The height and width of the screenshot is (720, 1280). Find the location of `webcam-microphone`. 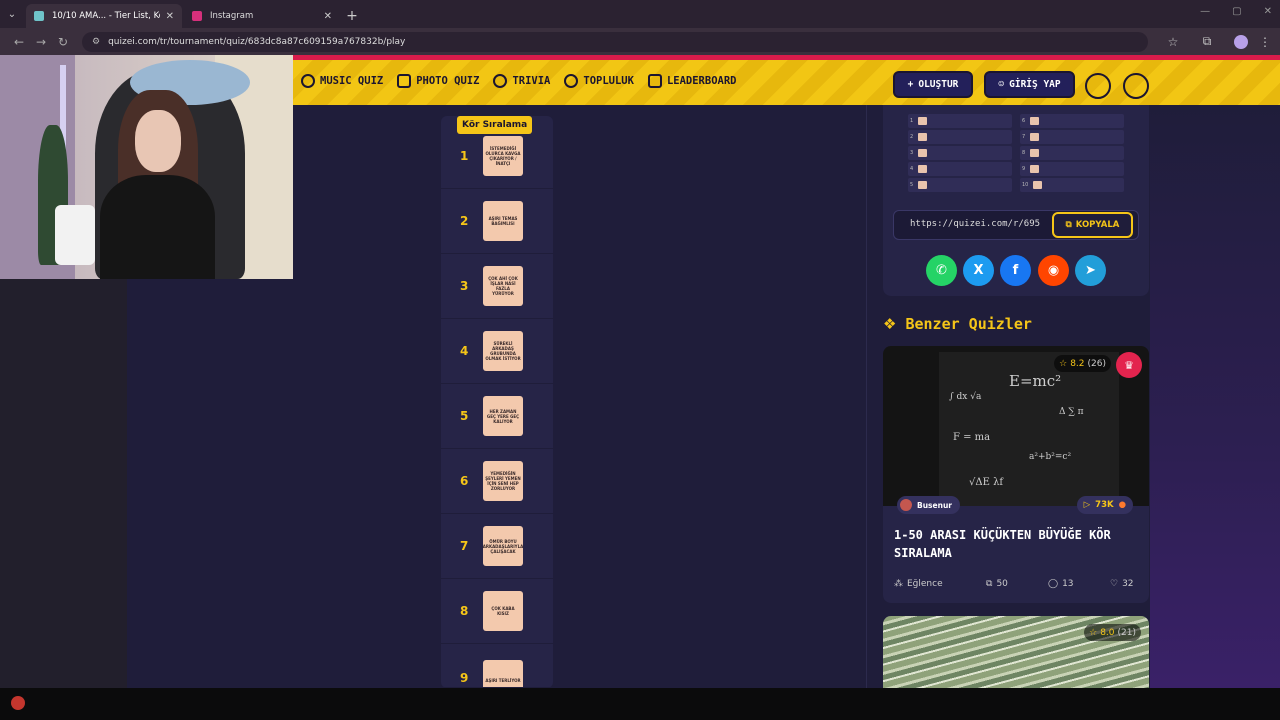

webcam-microphone is located at coordinates (75, 235).